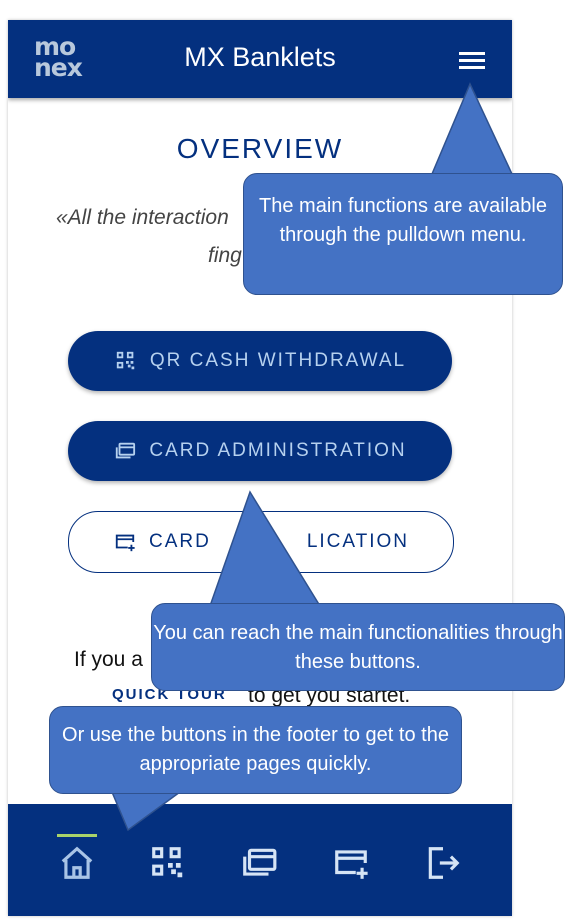 The image size is (580, 924). I want to click on menu-callout-pointer, so click(472, 128).